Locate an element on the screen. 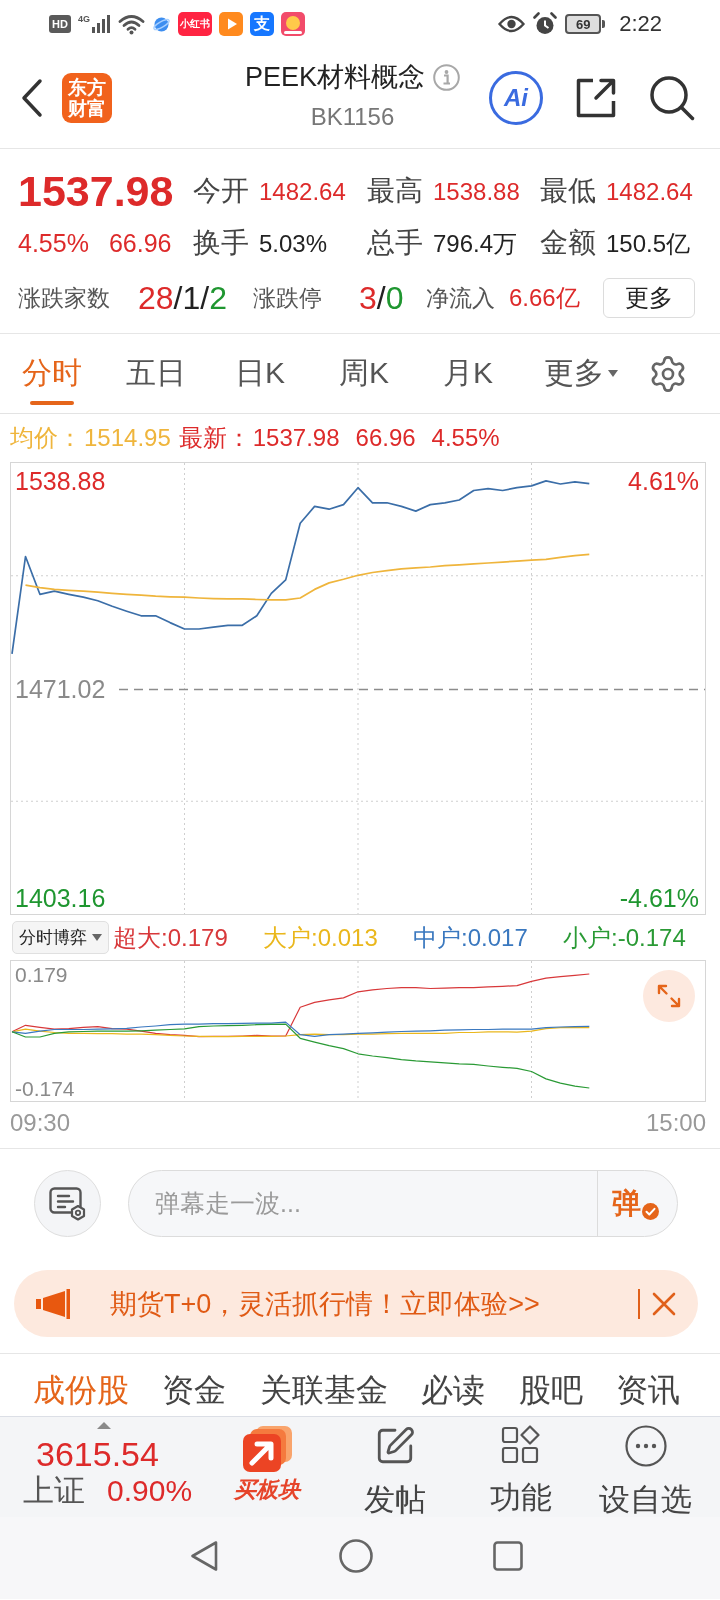 This screenshot has height=1600, width=720. legend-value: 1514.95 is located at coordinates (127, 438).